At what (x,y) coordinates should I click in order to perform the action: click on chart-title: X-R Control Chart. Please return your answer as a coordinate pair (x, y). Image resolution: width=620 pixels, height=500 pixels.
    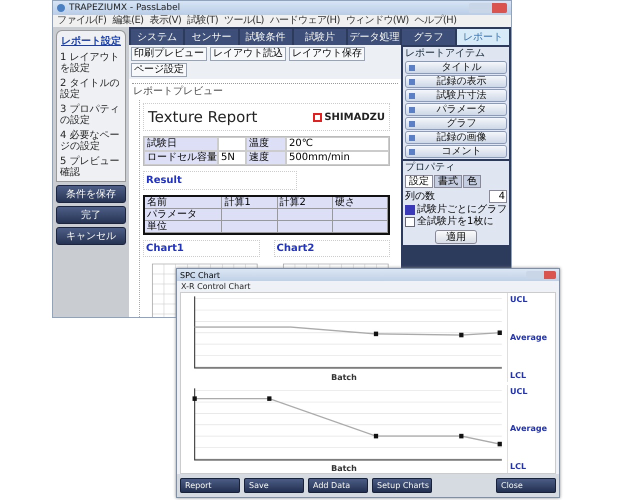
    Looking at the image, I should click on (216, 286).